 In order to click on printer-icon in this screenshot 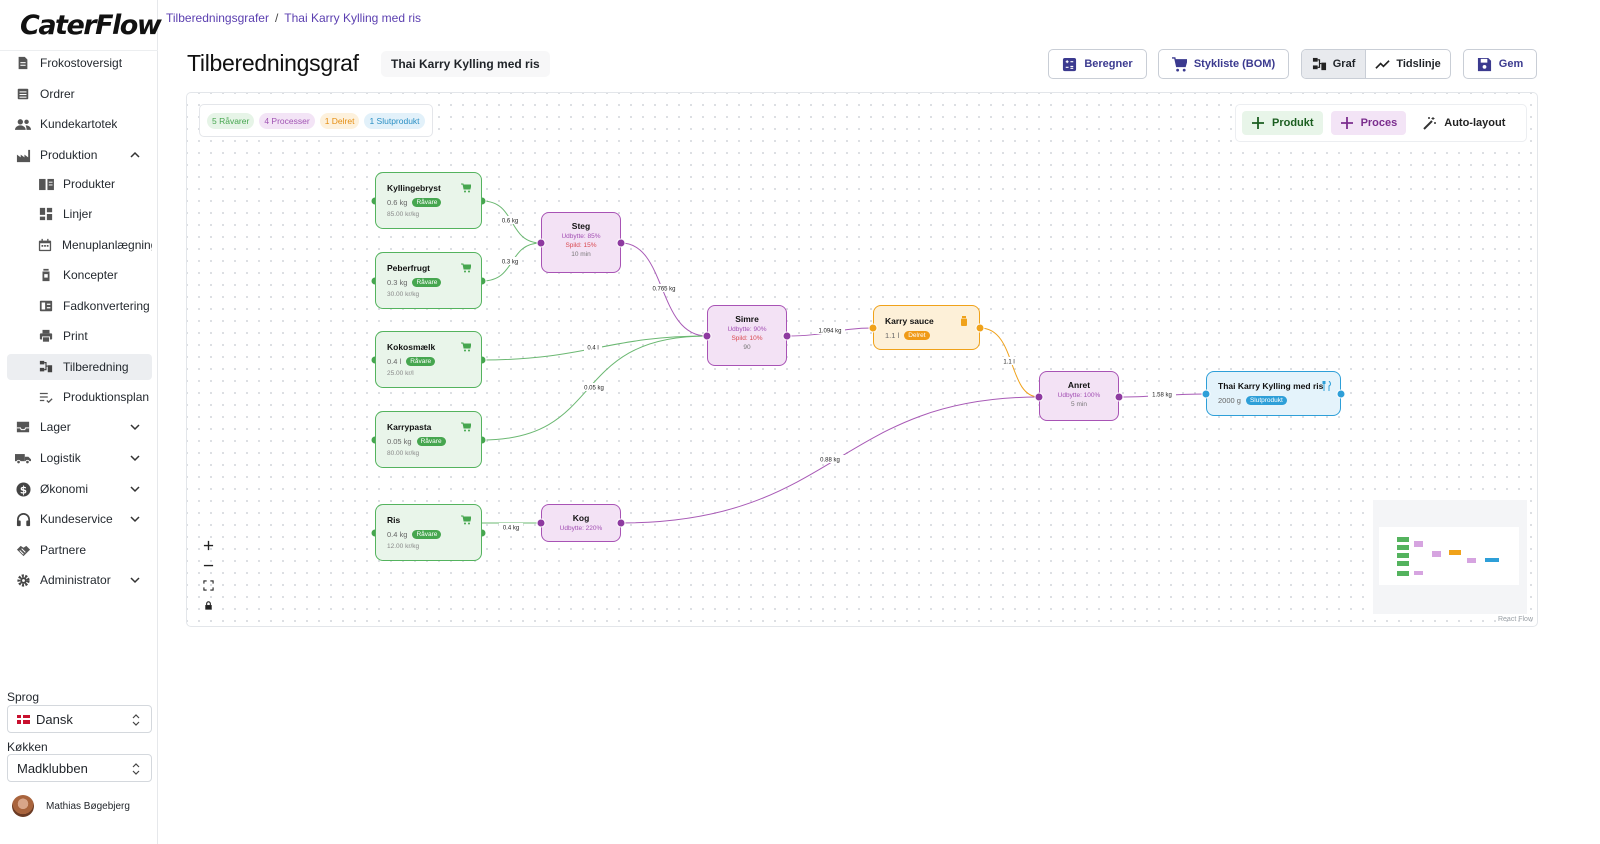, I will do `click(46, 336)`.